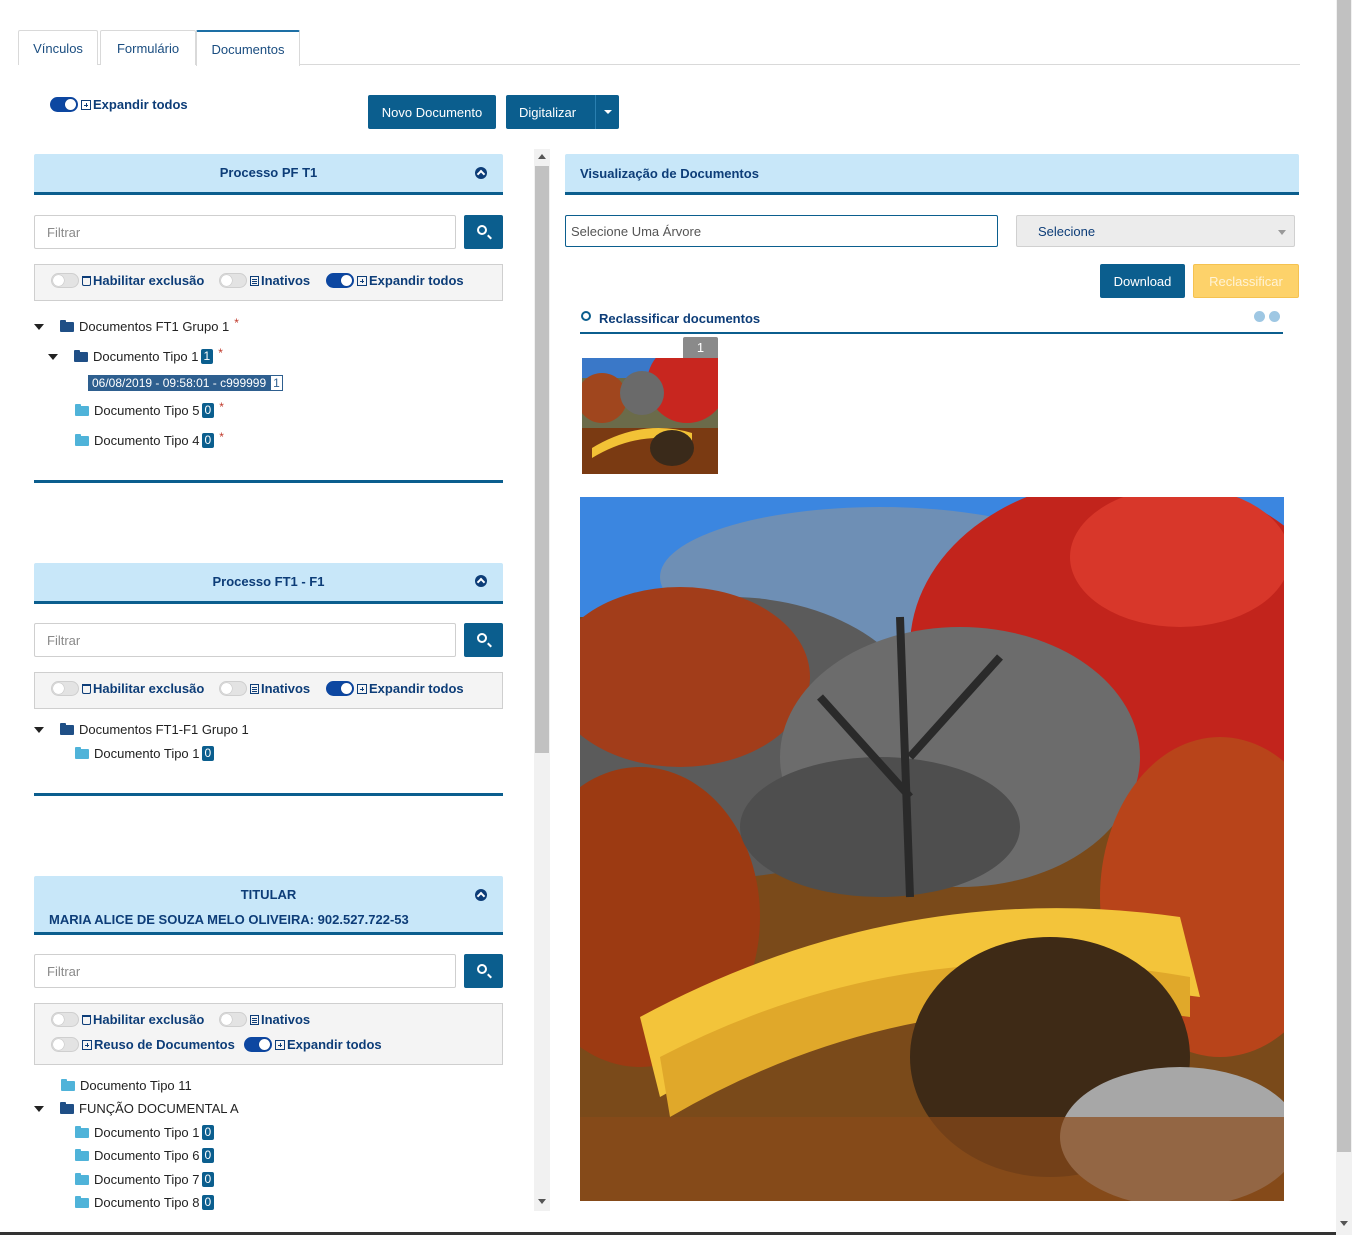 The height and width of the screenshot is (1235, 1355). Describe the element at coordinates (164, 729) in the screenshot. I see `tree-node-label: Documentos FT1-F1 Grupo 1` at that location.